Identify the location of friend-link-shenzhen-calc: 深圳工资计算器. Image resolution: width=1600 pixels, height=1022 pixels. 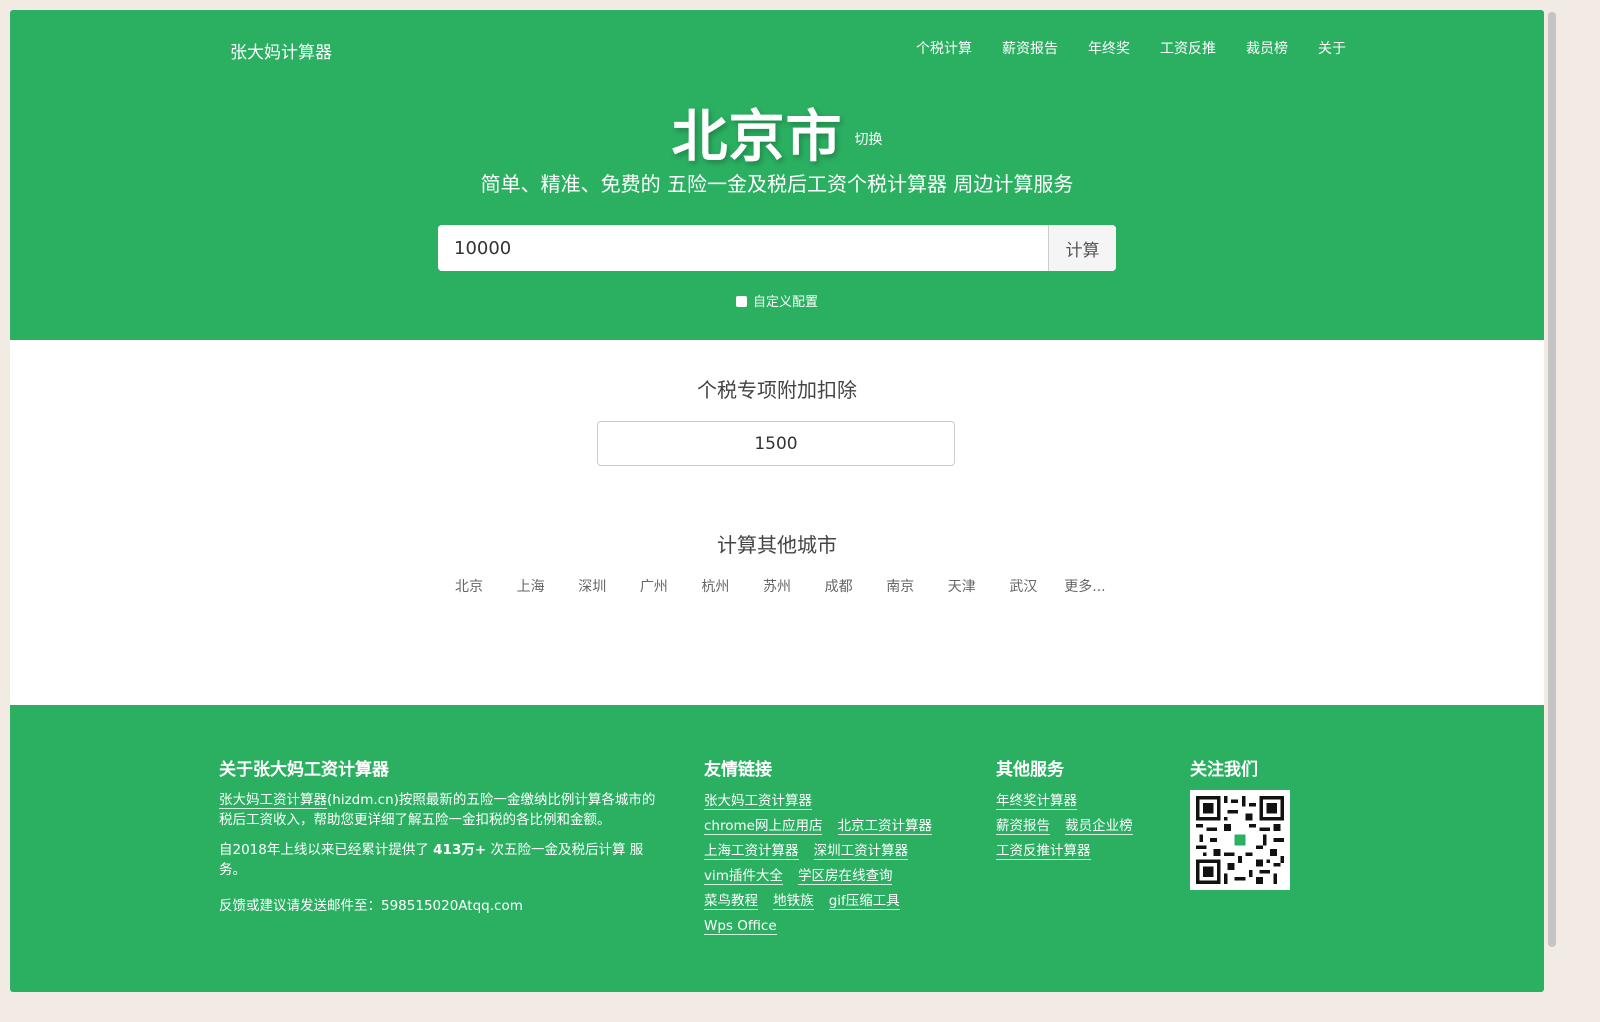
(861, 851).